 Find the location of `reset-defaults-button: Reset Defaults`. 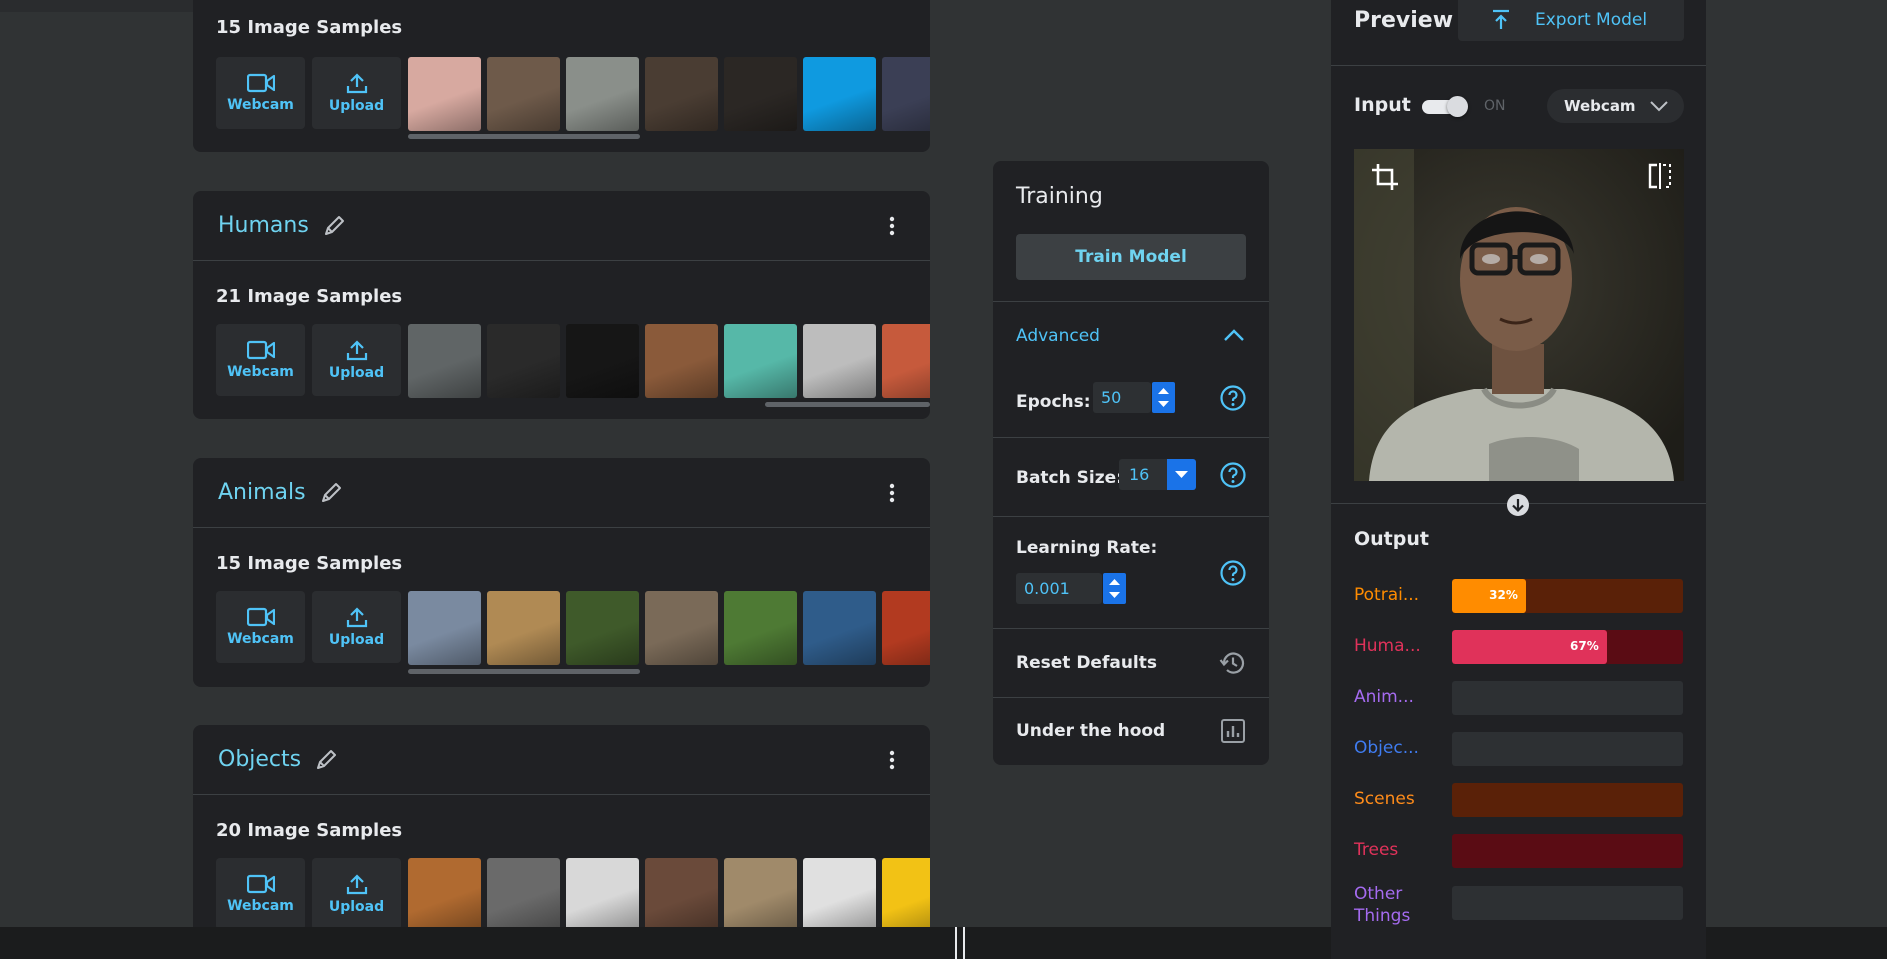

reset-defaults-button: Reset Defaults is located at coordinates (1131, 663).